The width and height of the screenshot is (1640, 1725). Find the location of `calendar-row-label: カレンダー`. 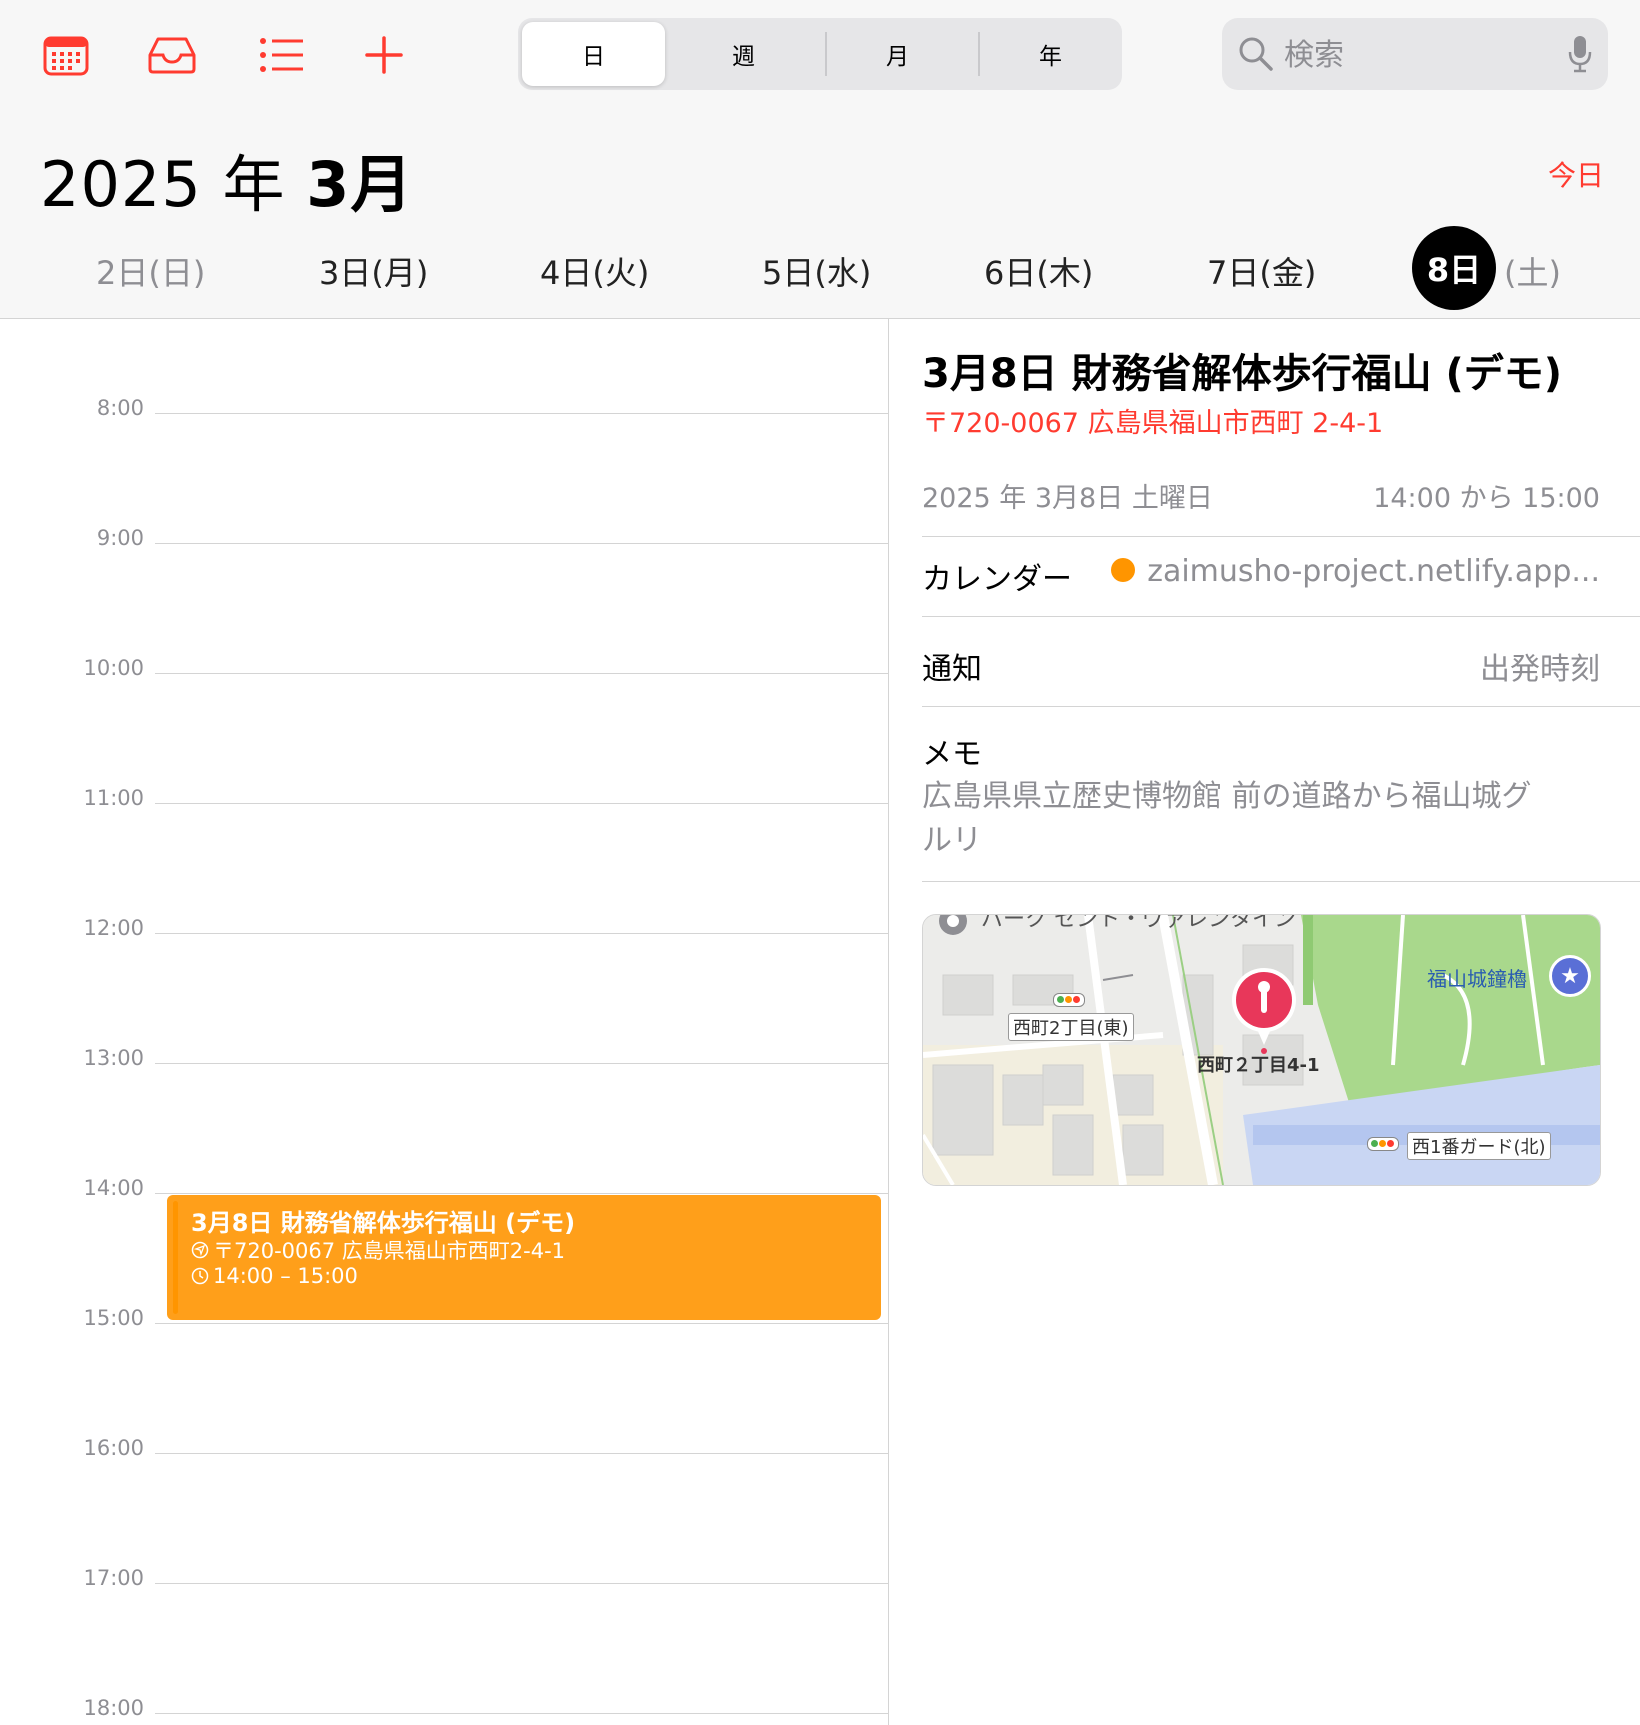

calendar-row-label: カレンダー is located at coordinates (997, 579).